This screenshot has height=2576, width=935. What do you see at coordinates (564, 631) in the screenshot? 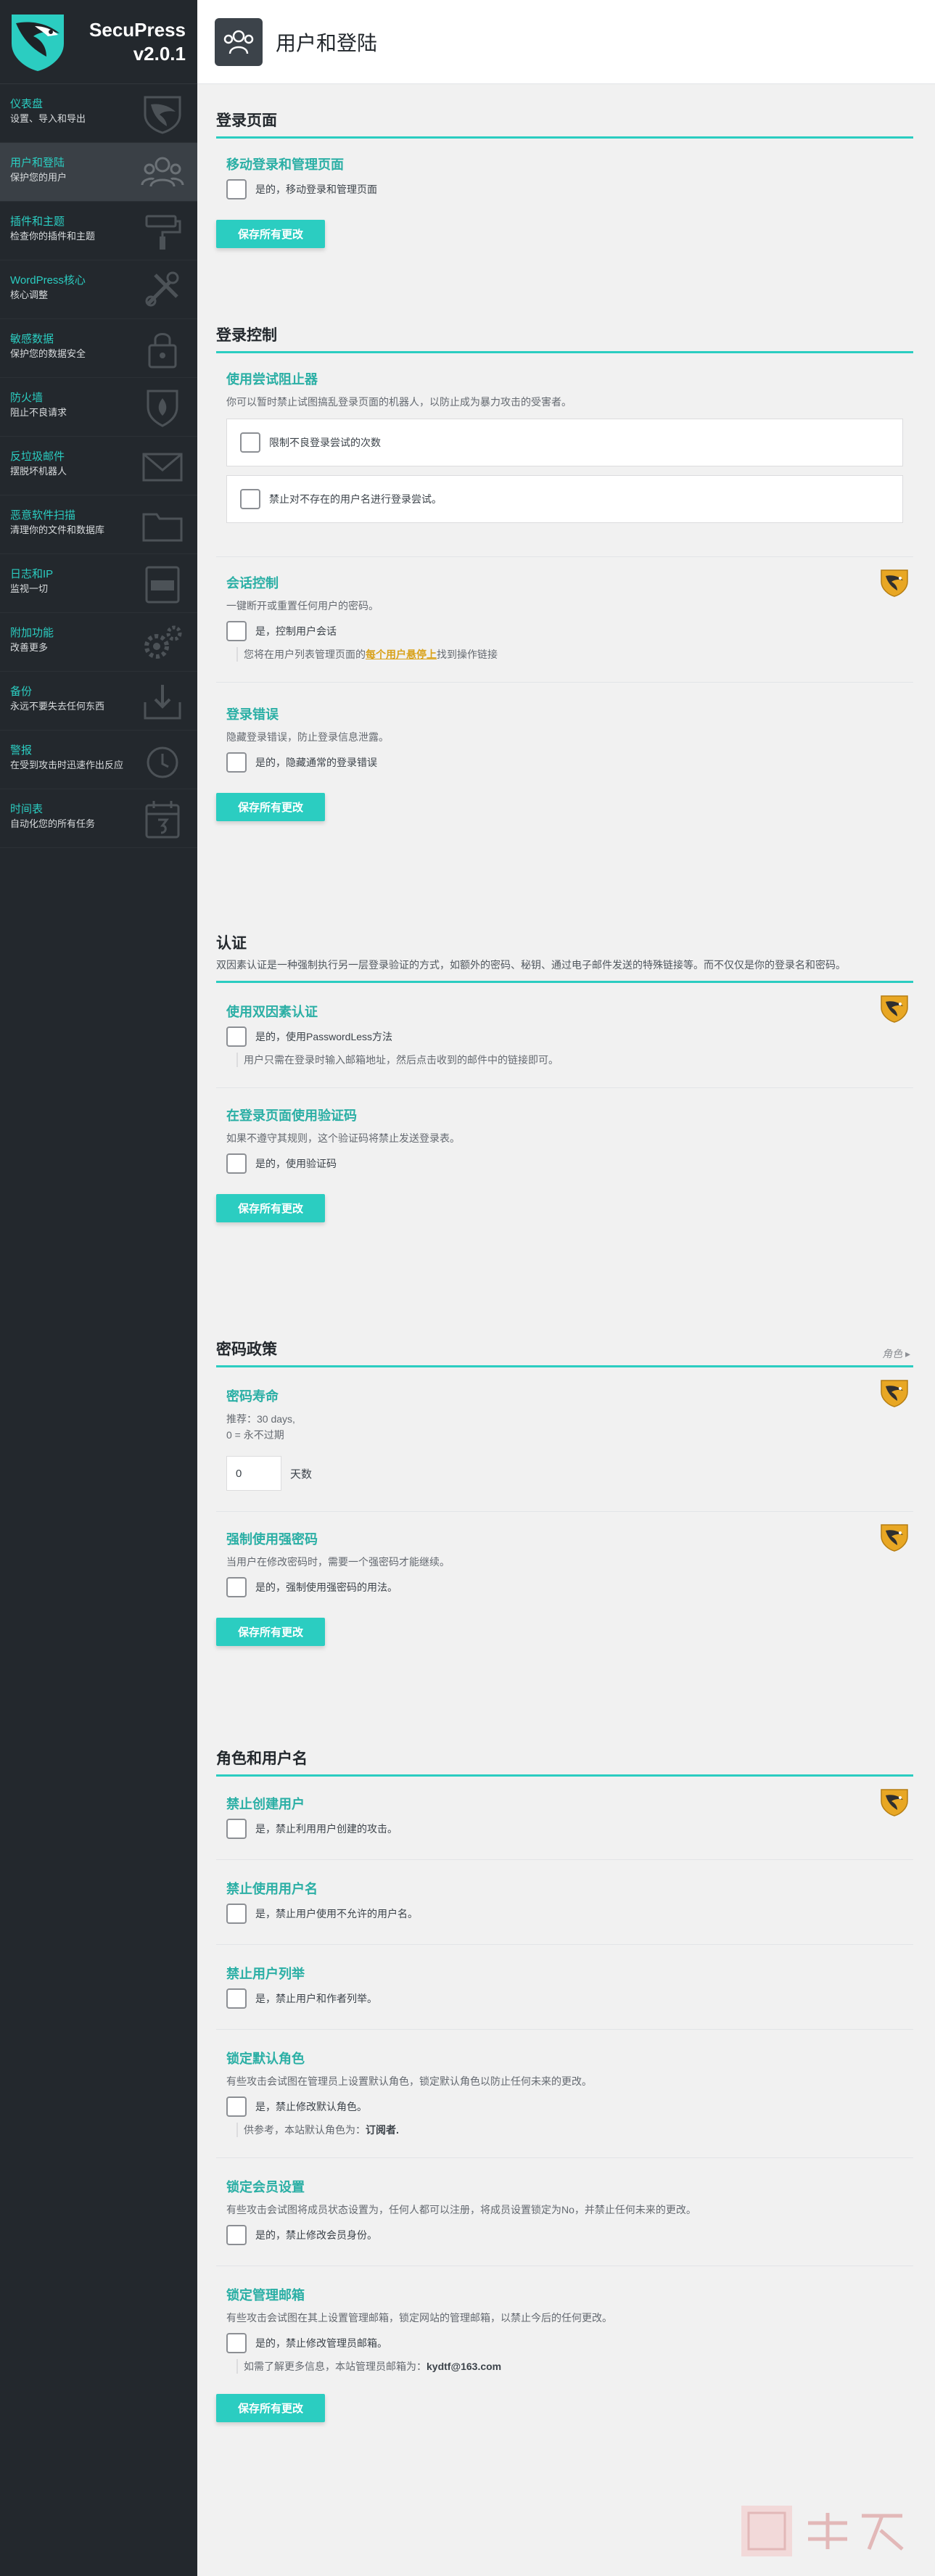
I see `session-control-checkbox: 是，控制用户会话` at bounding box center [564, 631].